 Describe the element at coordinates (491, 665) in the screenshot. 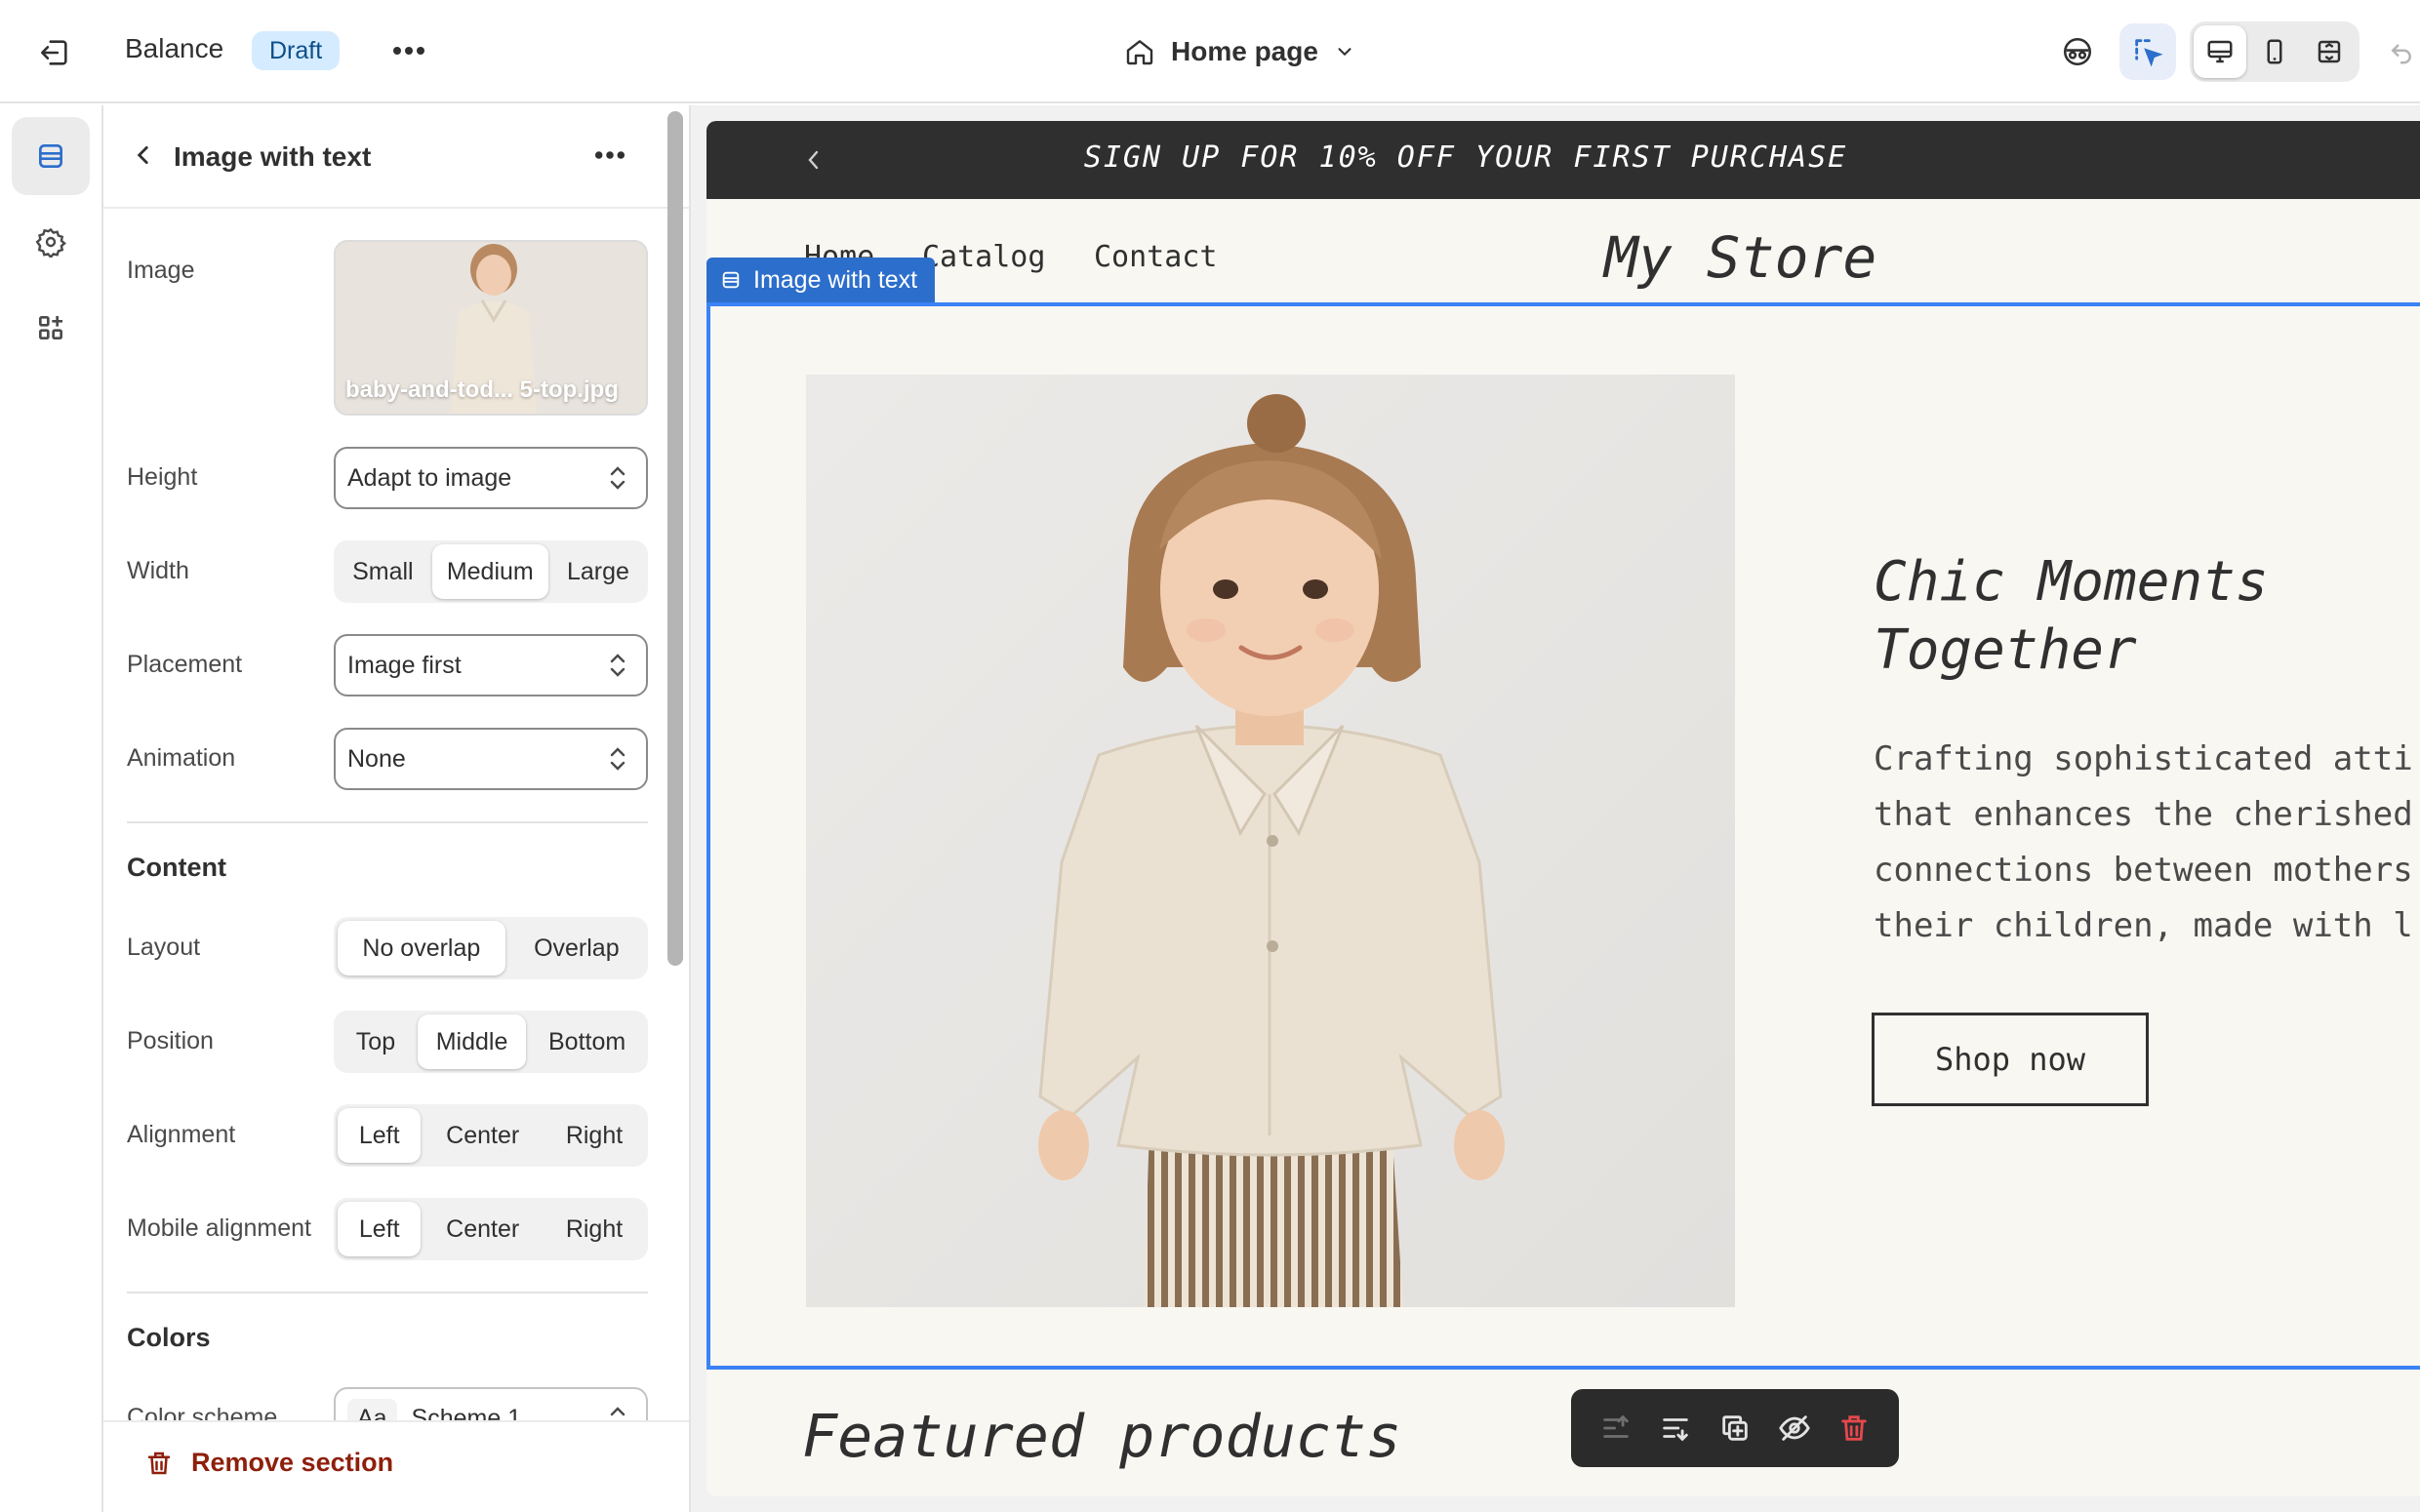

I see `placement-select: Image first` at that location.